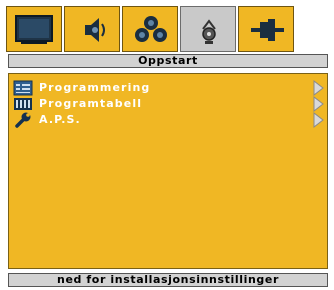  I want to click on setup-icon, so click(209, 31).